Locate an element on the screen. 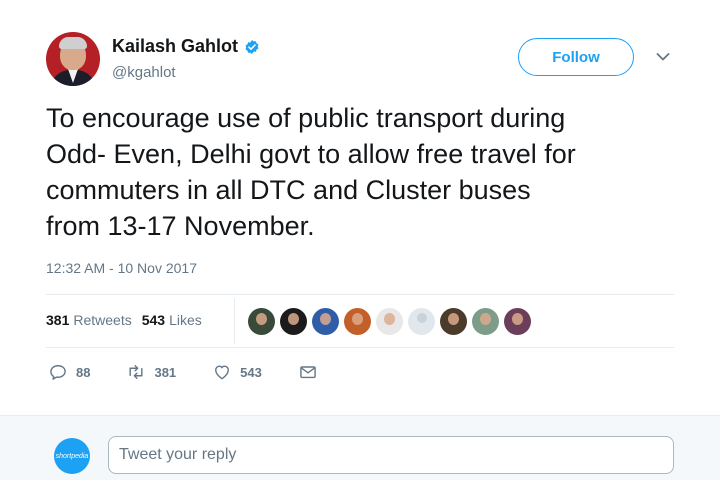  author-name-row: Kailash Gahlot is located at coordinates (186, 46).